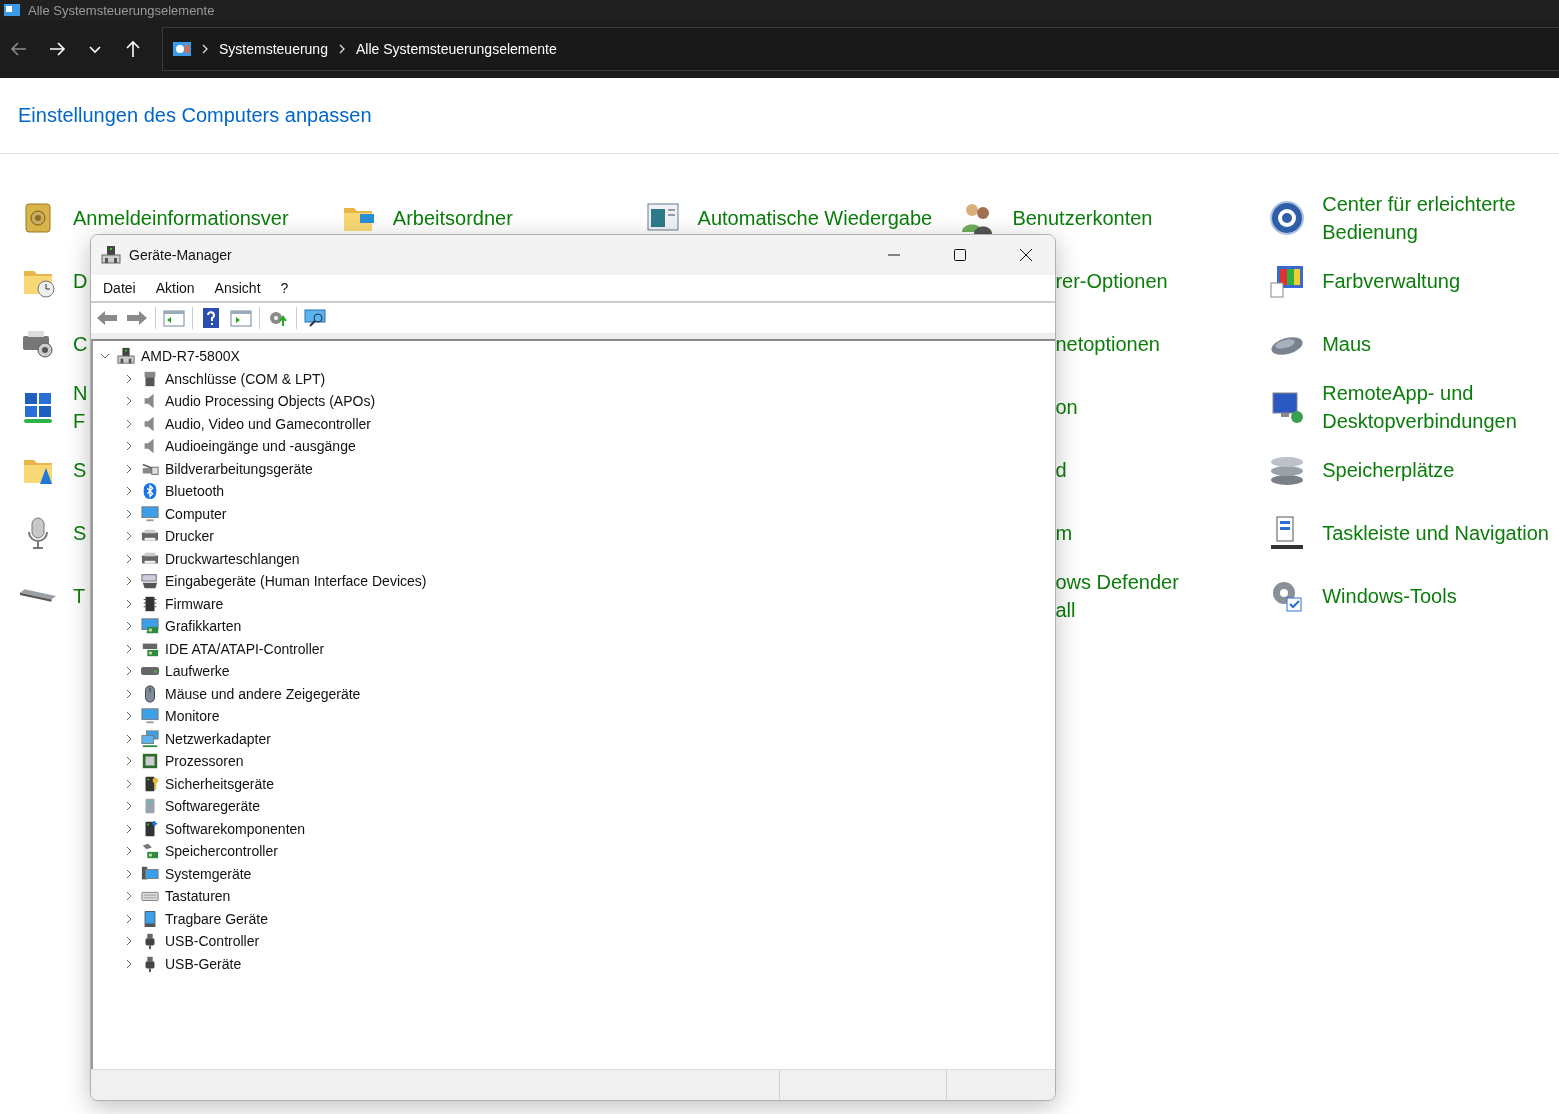  I want to click on settings-link: Arbeitsordner, so click(452, 217).